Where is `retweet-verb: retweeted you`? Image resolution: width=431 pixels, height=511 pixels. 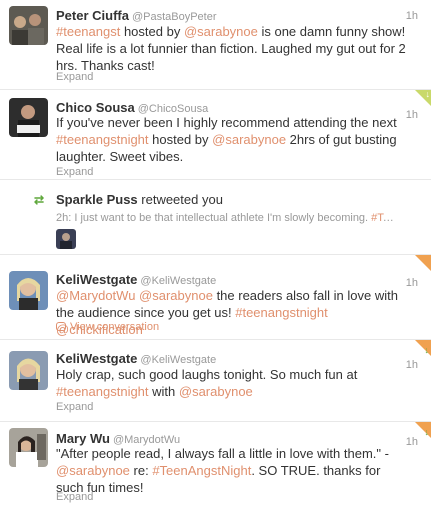
retweet-verb: retweeted you is located at coordinates (180, 199).